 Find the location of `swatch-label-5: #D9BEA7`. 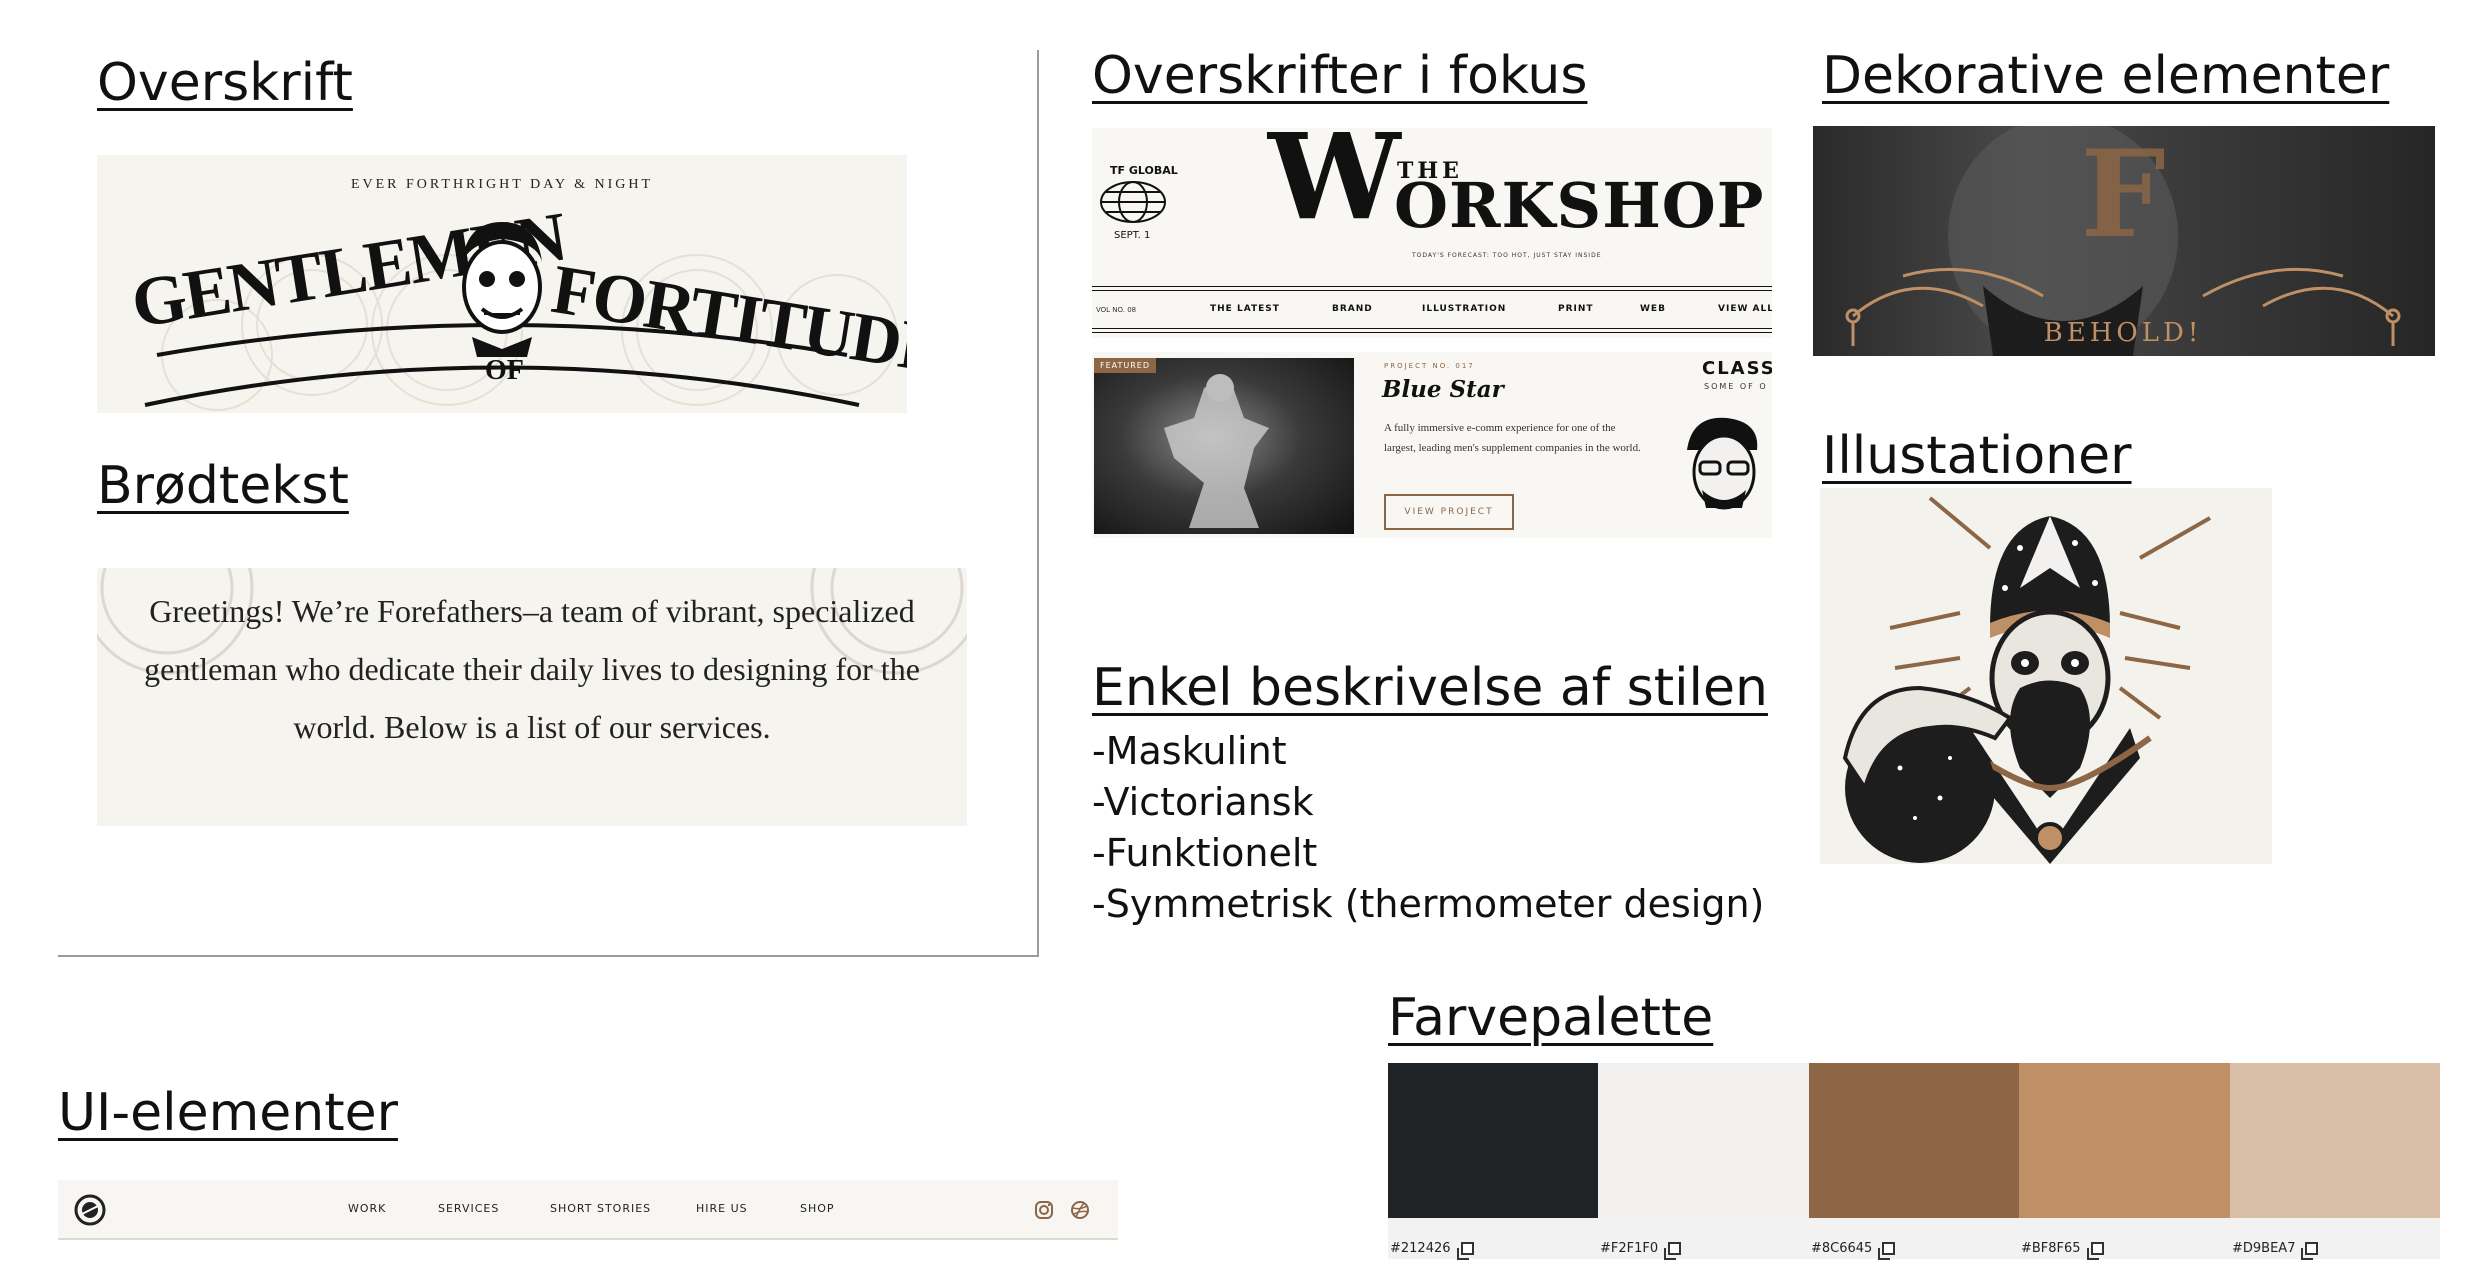

swatch-label-5: #D9BEA7 is located at coordinates (2275, 1250).